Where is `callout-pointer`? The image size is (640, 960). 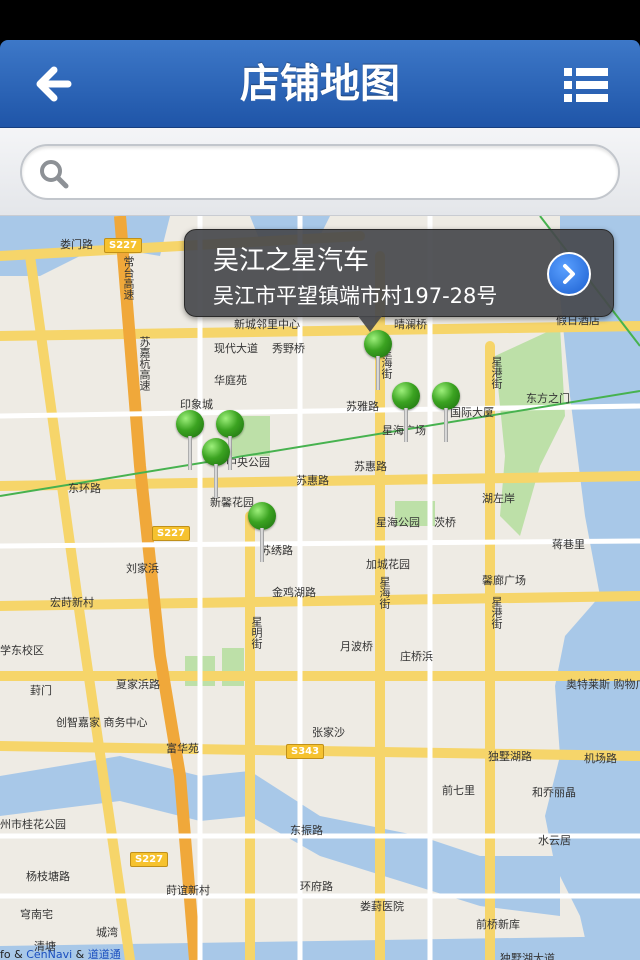
callout-pointer is located at coordinates (370, 324).